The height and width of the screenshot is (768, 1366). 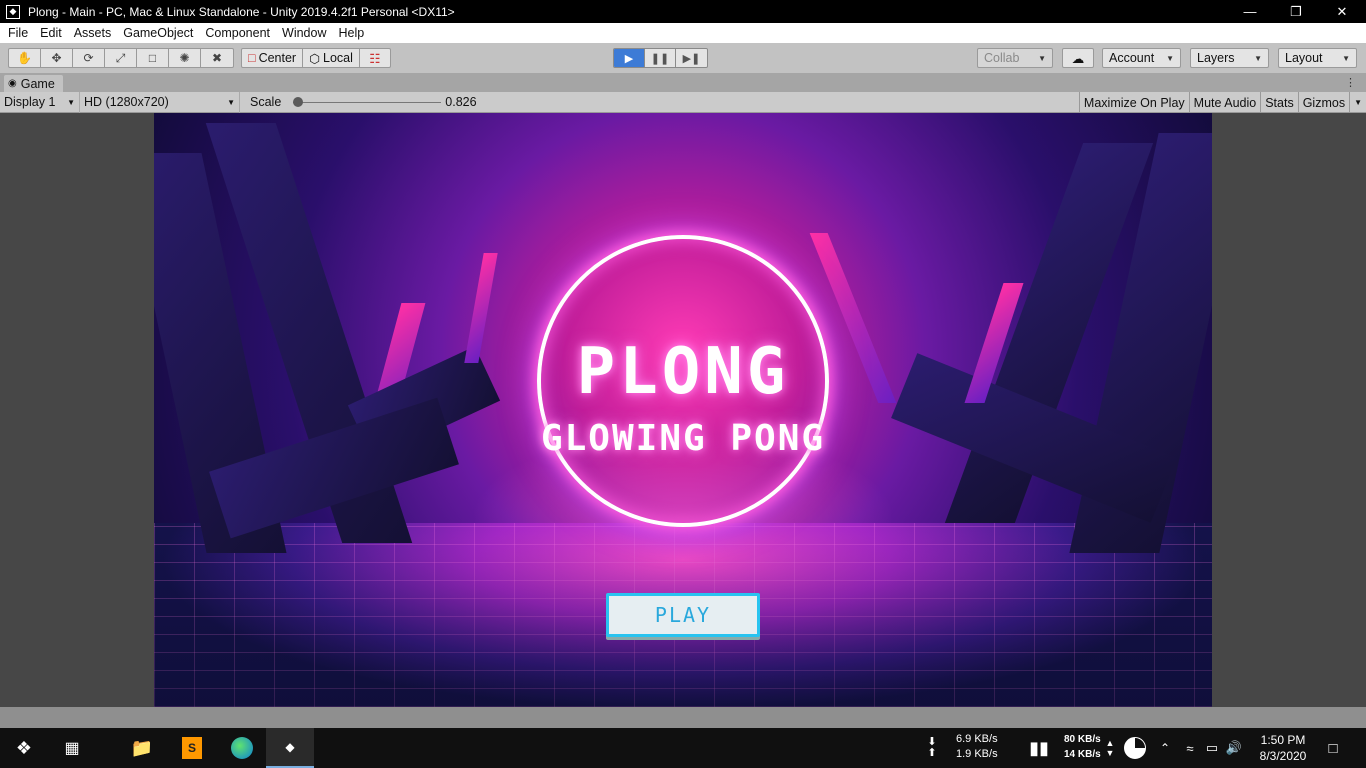 I want to click on cube-icon: ⬡, so click(x=315, y=58).